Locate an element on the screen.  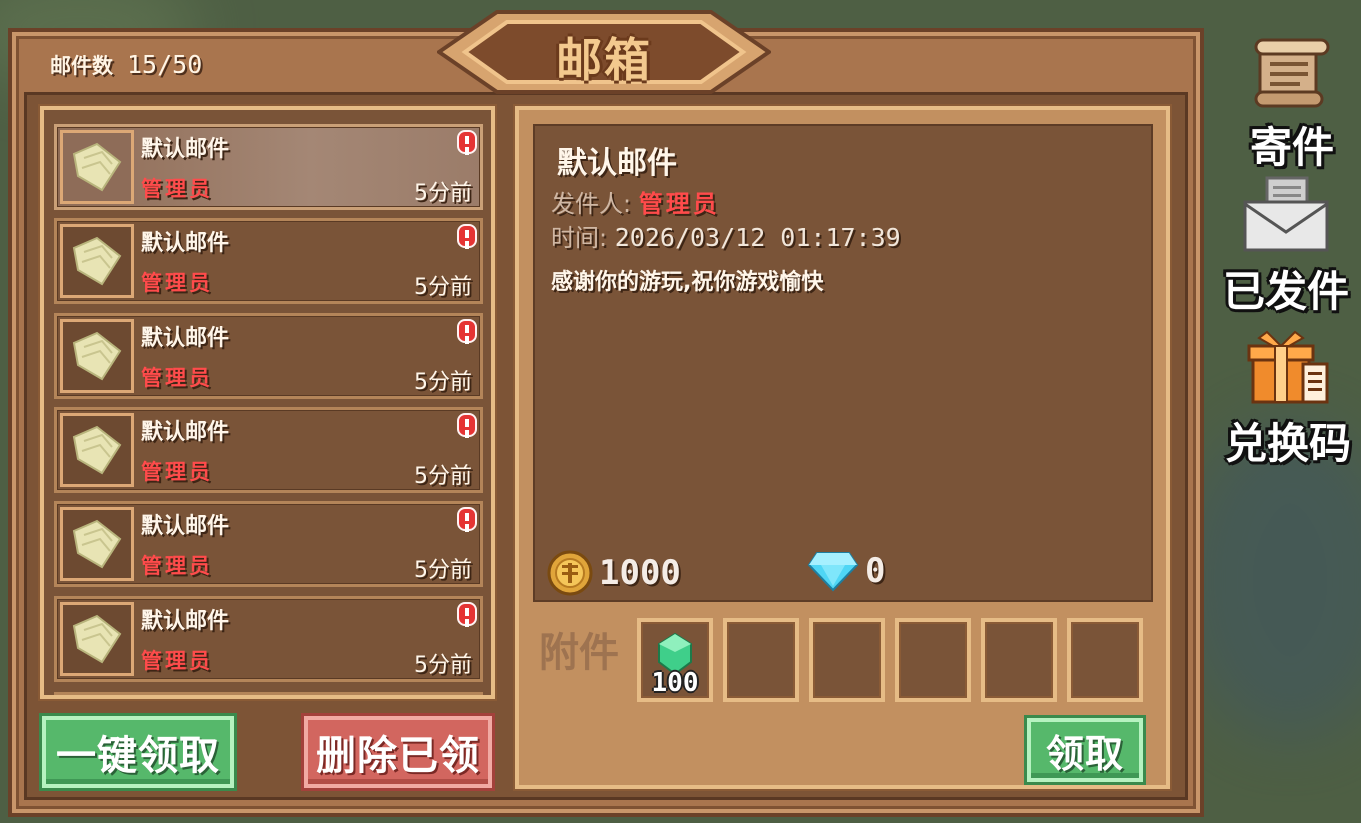
gold-coin-icon is located at coordinates (570, 573).